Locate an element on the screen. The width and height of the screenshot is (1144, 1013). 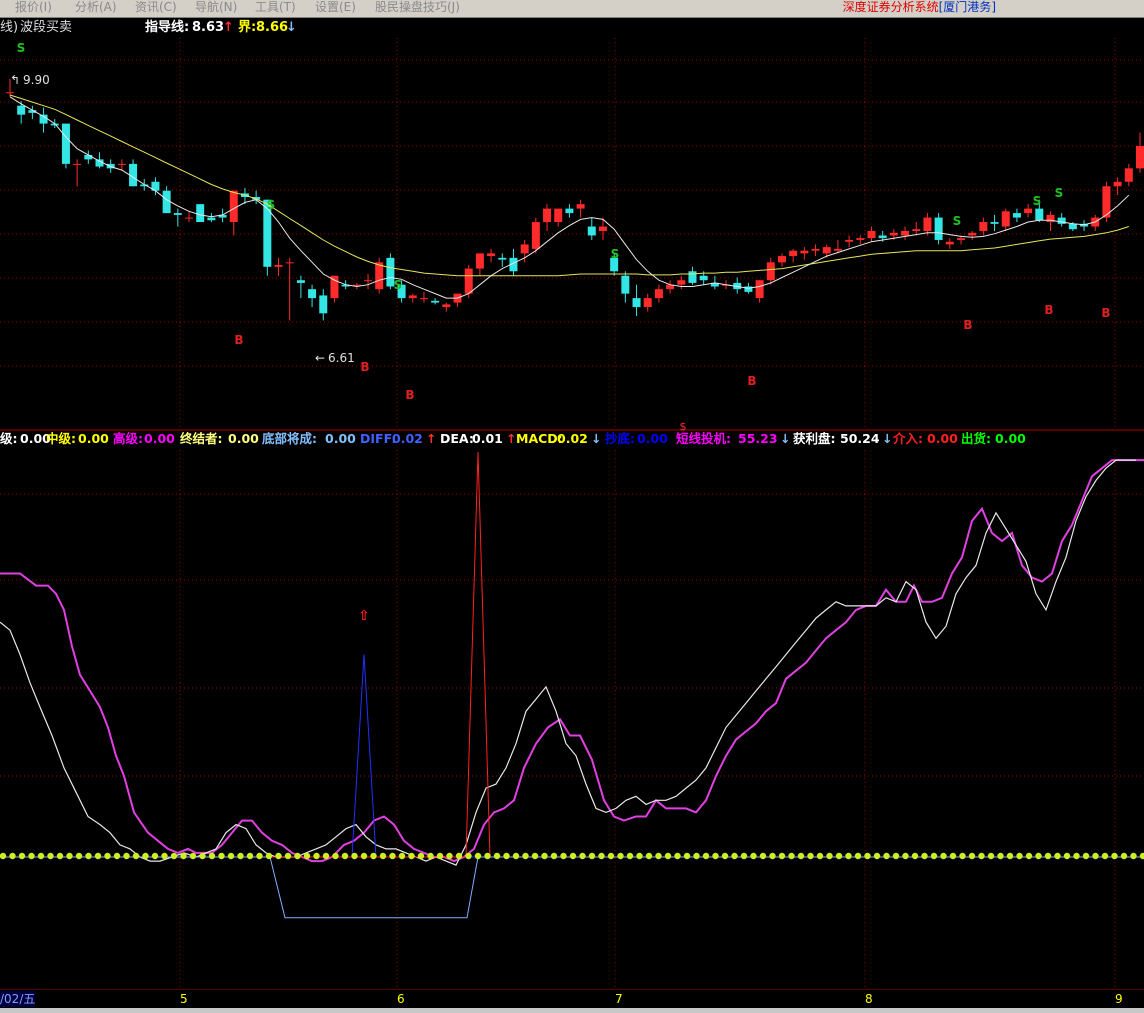
low-price-label: 6.61 is located at coordinates (341, 358).